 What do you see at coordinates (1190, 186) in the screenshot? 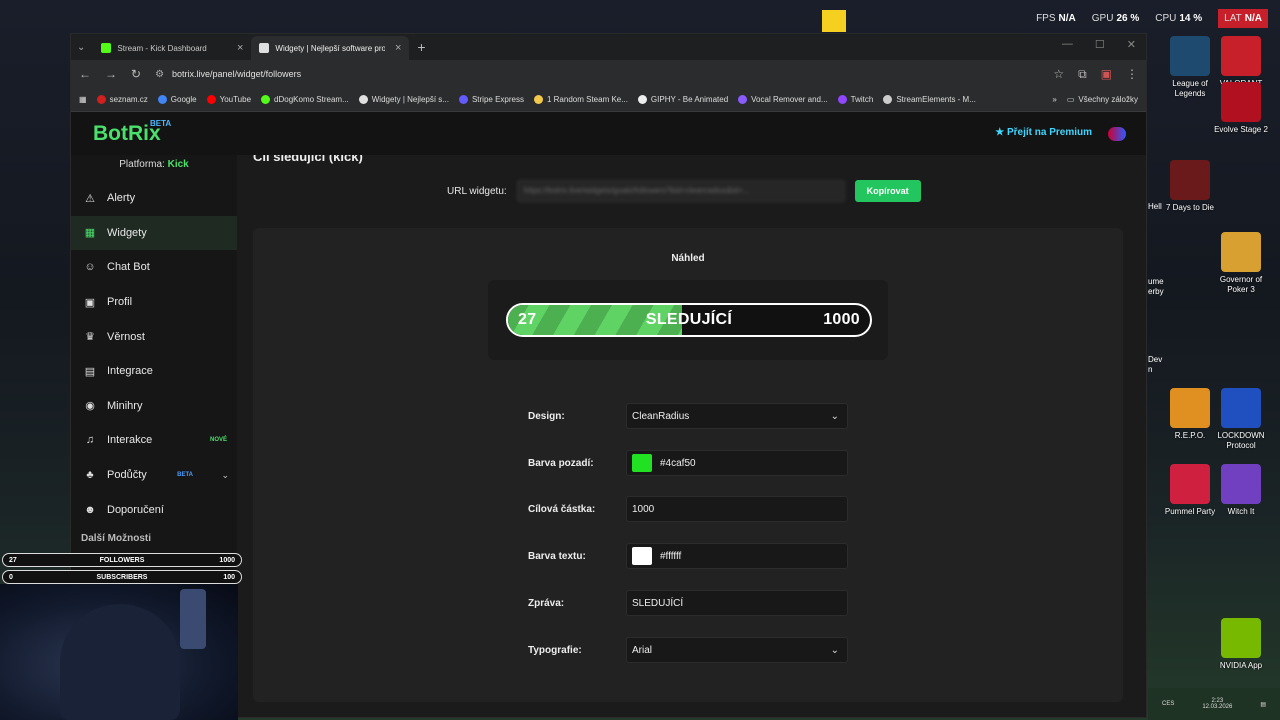
I see `desktop-icon-7-days-to-die: 7 Days to Die` at bounding box center [1190, 186].